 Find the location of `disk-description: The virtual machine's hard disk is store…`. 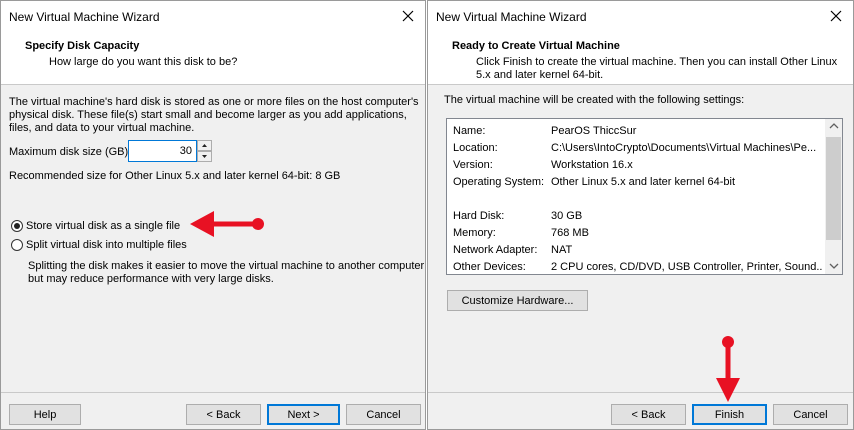

disk-description: The virtual machine's hard disk is store… is located at coordinates (214, 115).